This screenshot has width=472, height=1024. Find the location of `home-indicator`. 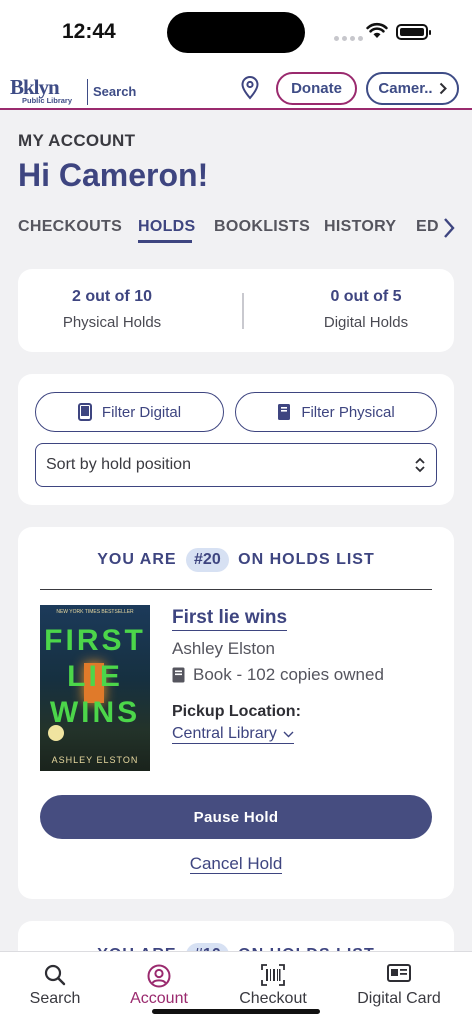

home-indicator is located at coordinates (236, 1011).